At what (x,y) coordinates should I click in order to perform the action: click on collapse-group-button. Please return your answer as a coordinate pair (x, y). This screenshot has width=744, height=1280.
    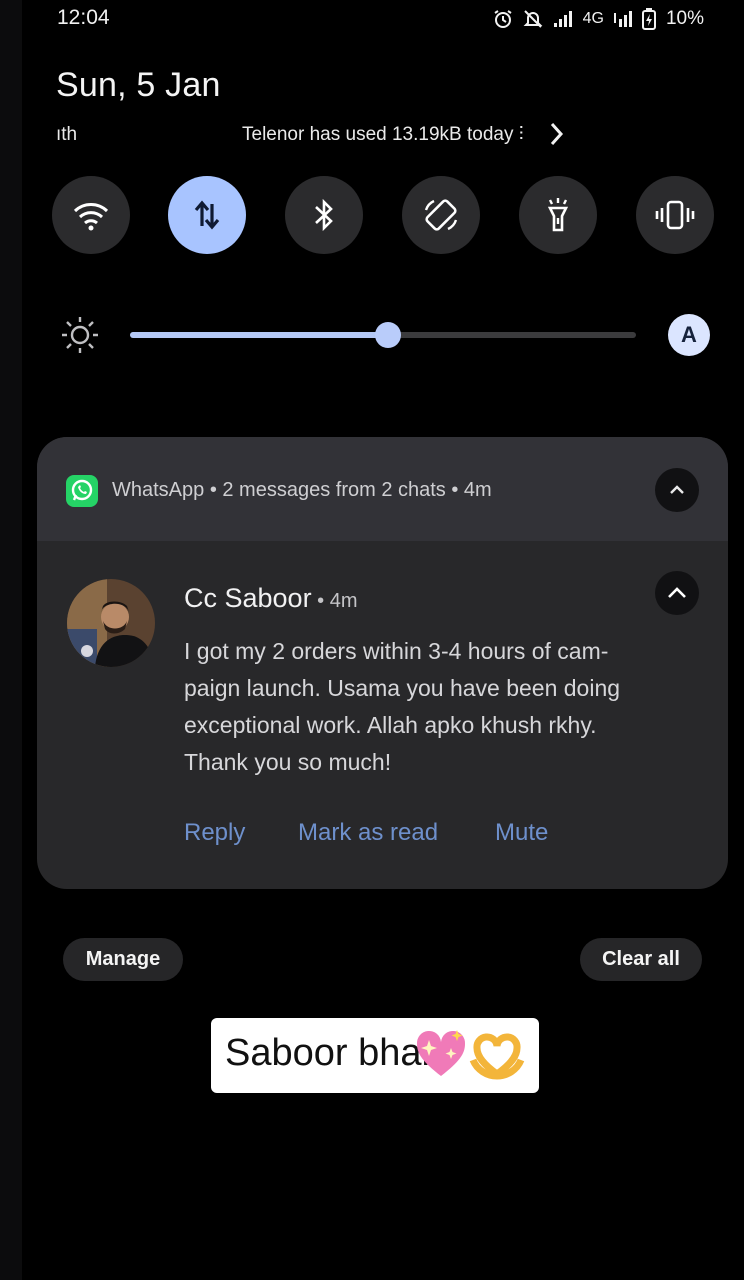
    Looking at the image, I should click on (677, 490).